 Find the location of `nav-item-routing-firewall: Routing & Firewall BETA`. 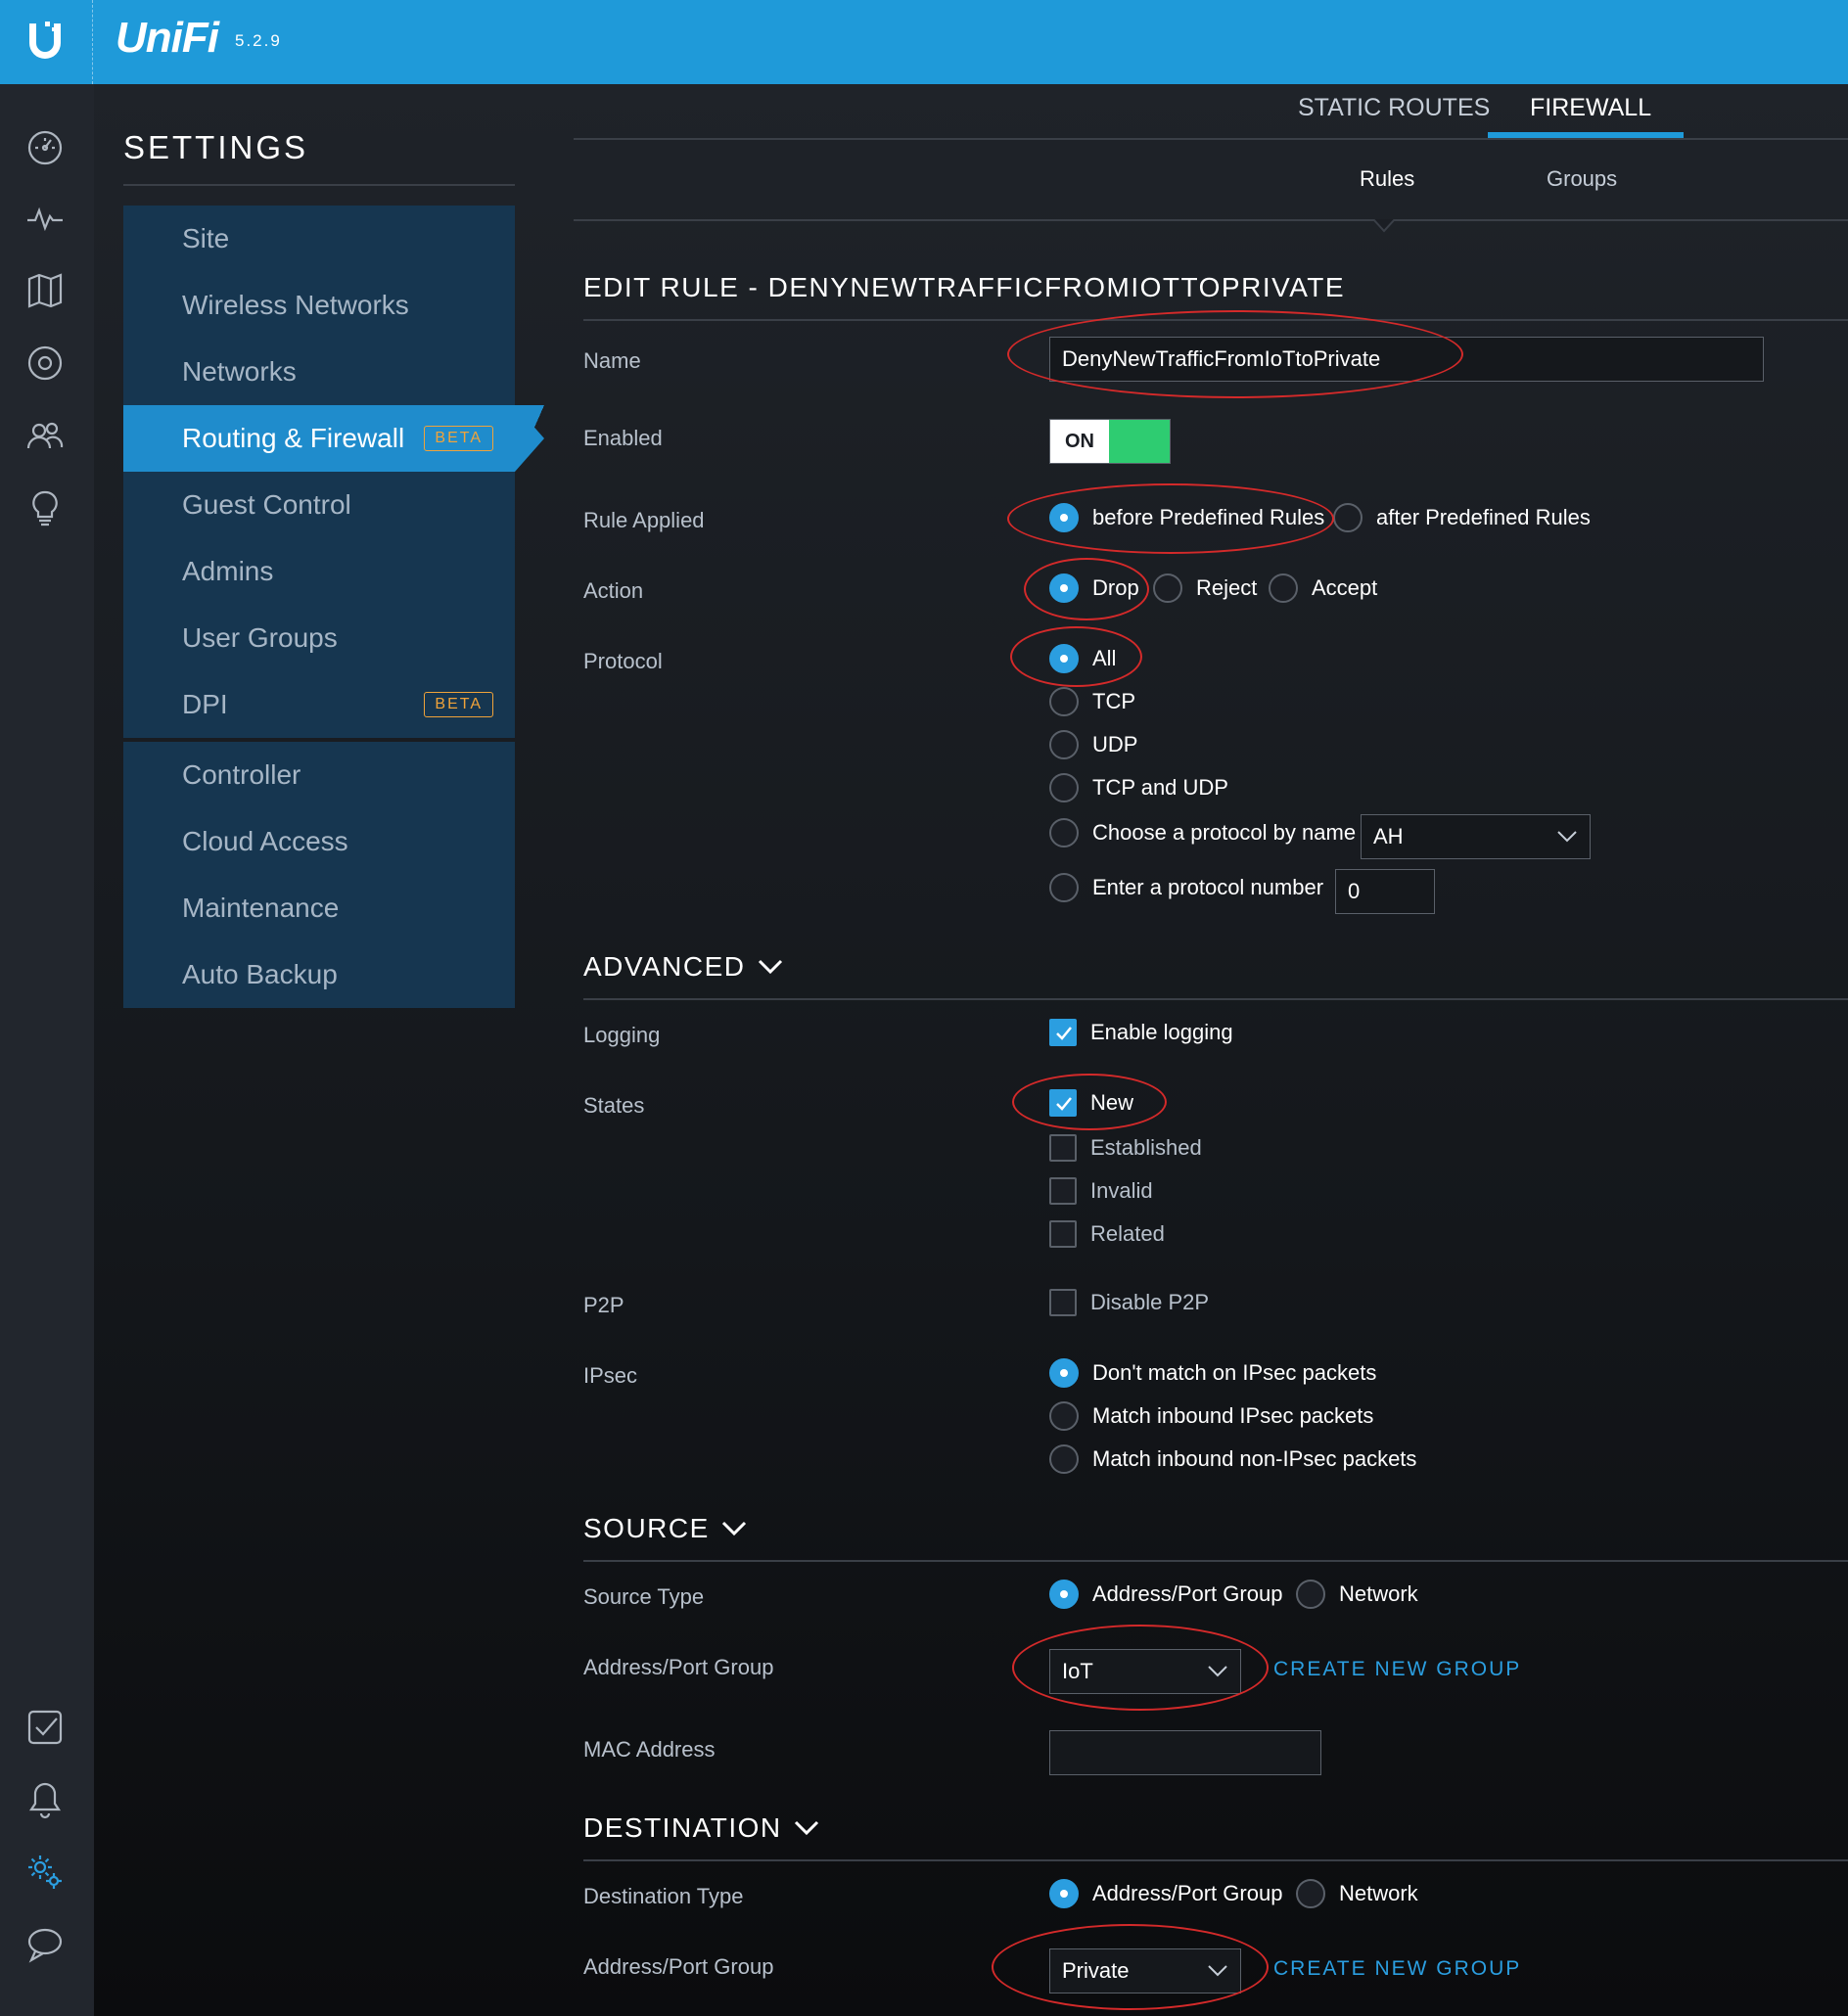

nav-item-routing-firewall: Routing & Firewall BETA is located at coordinates (333, 438).